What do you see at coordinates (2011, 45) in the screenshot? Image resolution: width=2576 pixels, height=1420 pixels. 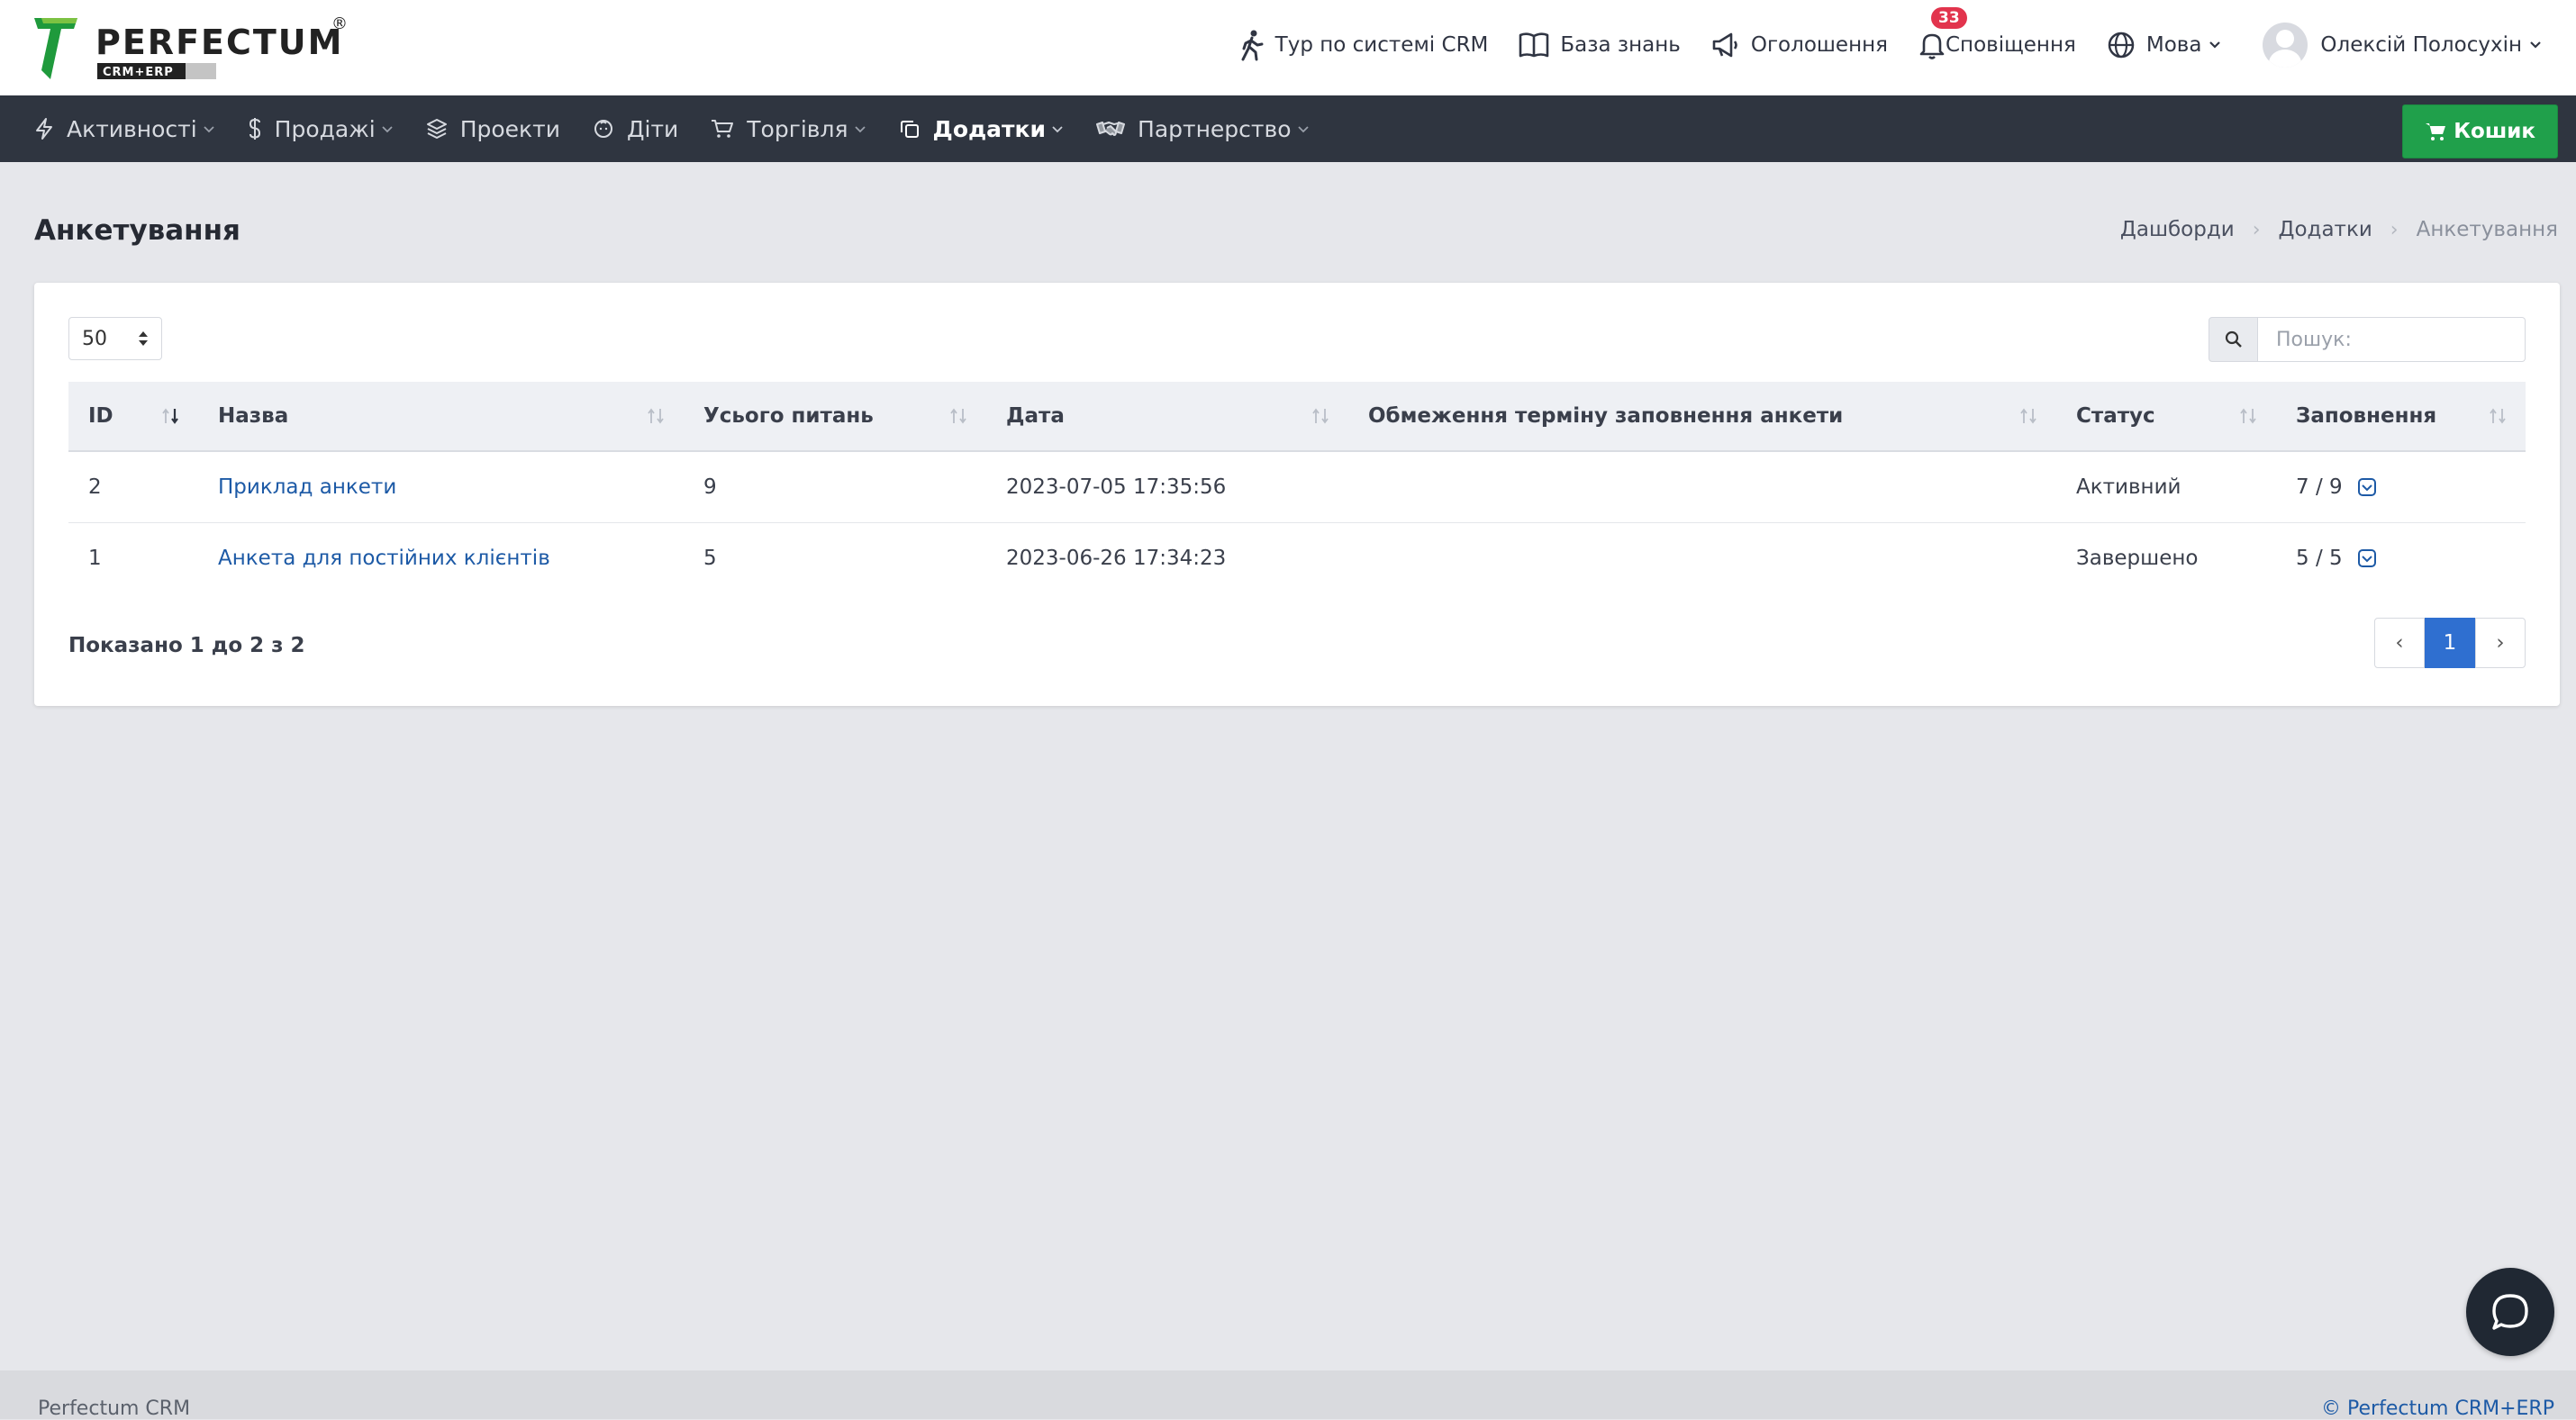 I see `notifications-label: Сповіщення` at bounding box center [2011, 45].